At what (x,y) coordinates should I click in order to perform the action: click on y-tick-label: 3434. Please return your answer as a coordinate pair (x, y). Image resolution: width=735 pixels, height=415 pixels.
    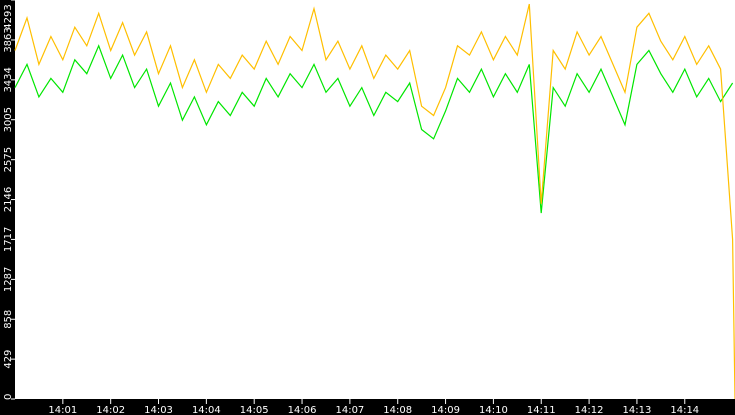
    Looking at the image, I should click on (8, 79).